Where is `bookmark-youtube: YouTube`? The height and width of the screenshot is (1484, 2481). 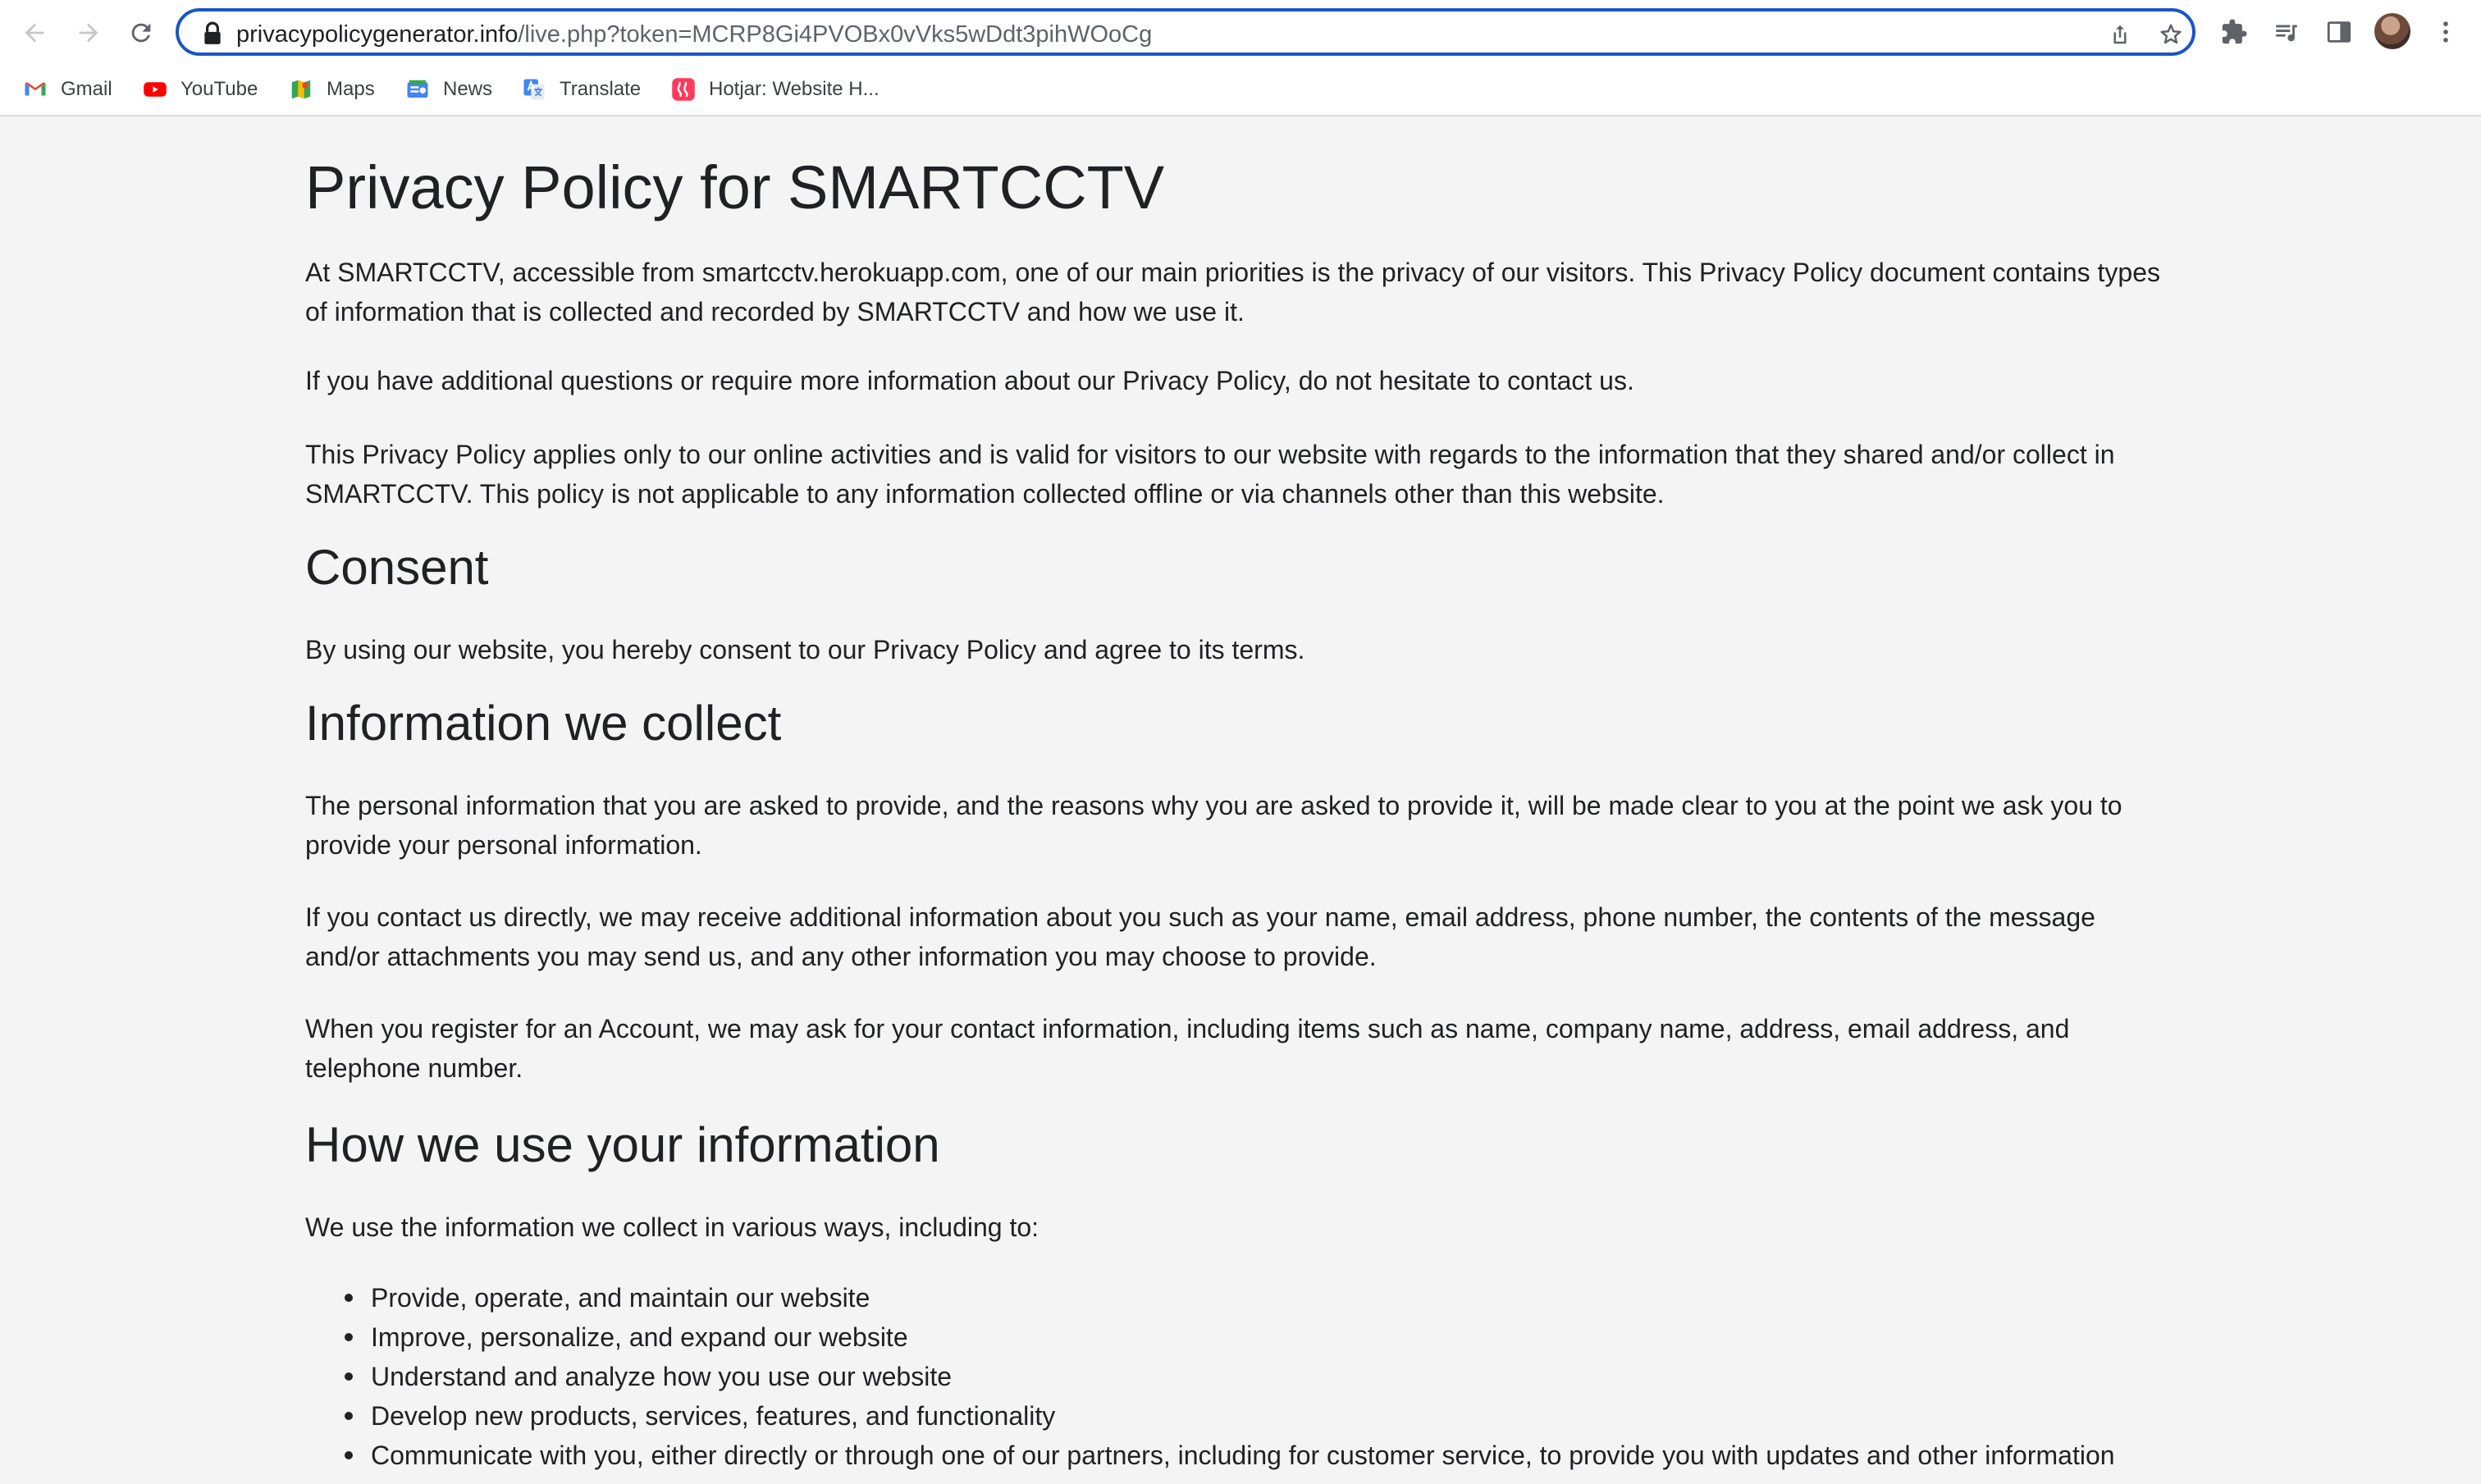 bookmark-youtube: YouTube is located at coordinates (200, 89).